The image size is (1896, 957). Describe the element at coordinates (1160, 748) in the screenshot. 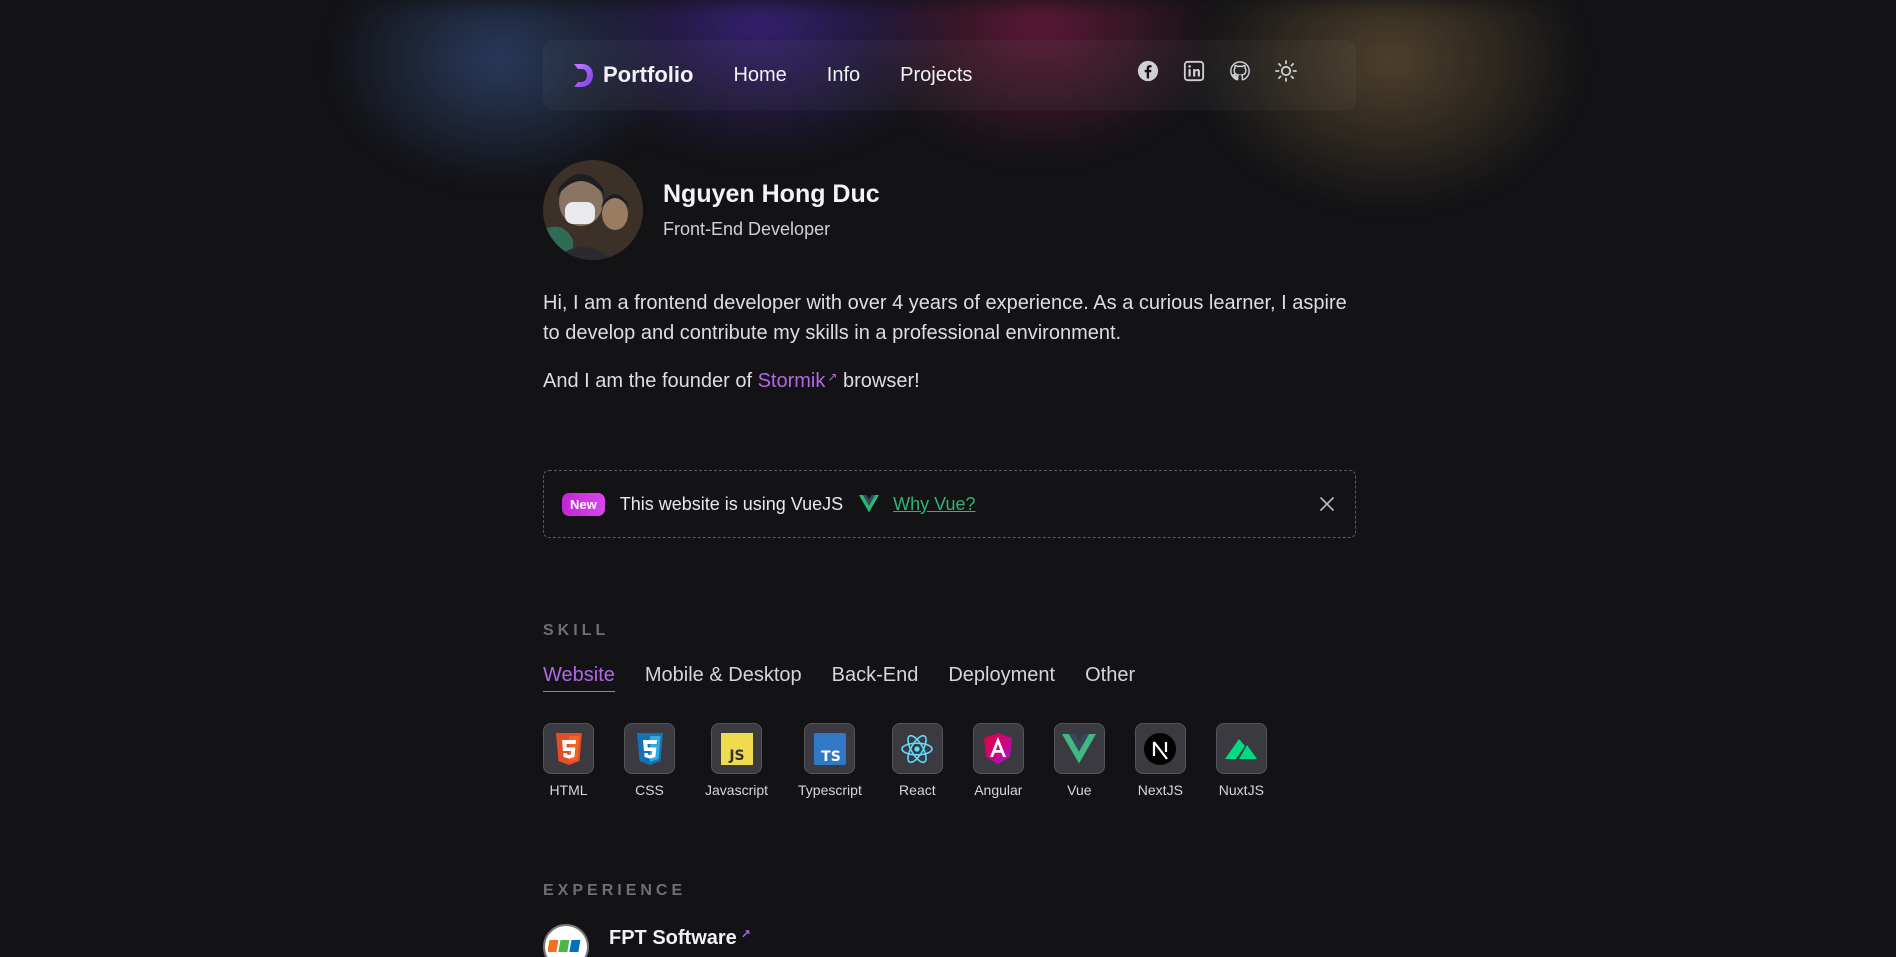

I see `nextjs-icon` at that location.